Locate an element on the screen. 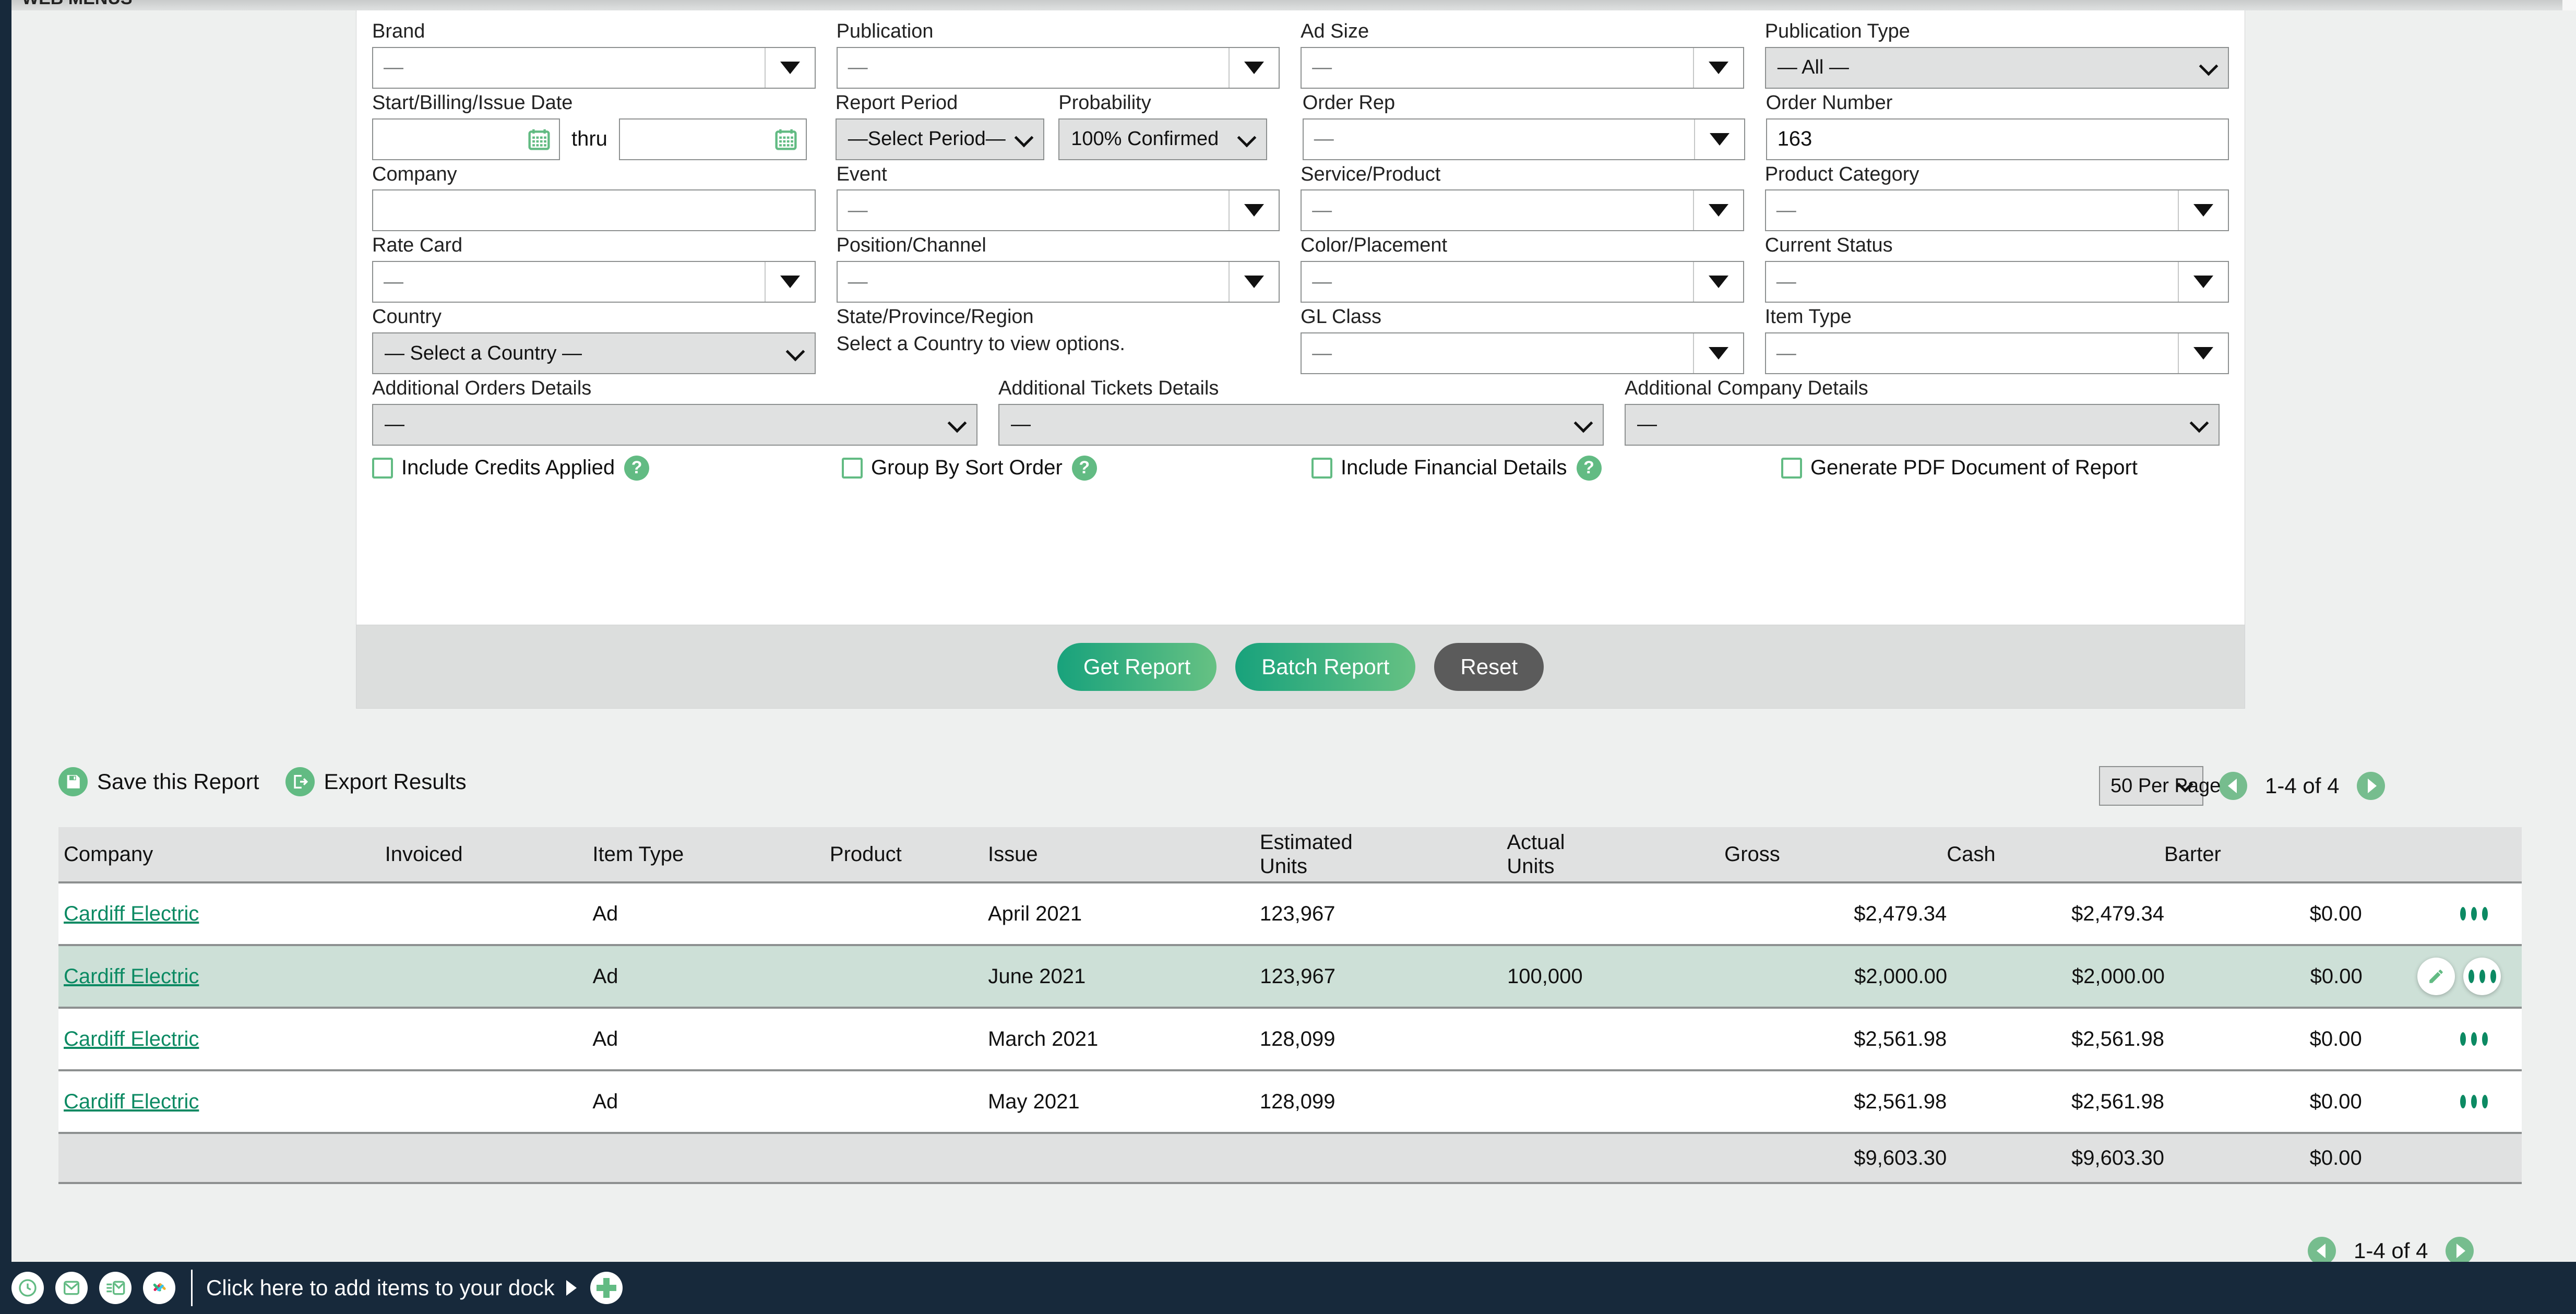 The image size is (2576, 1314). service-product-combo: — is located at coordinates (1522, 211).